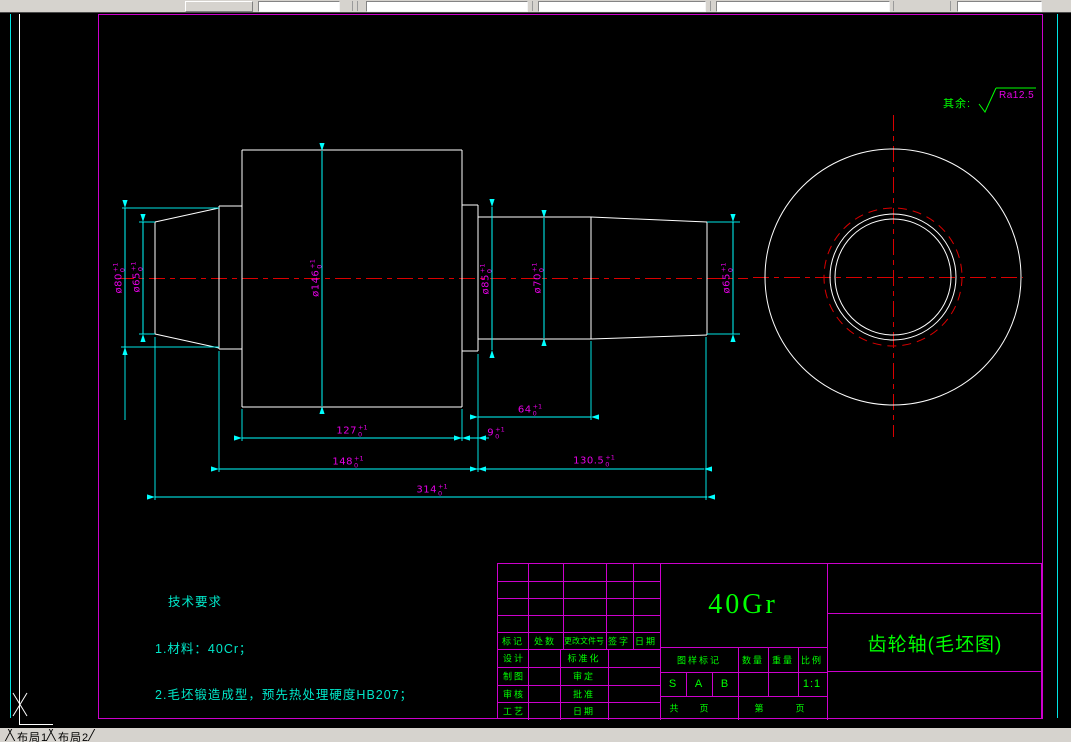  Describe the element at coordinates (514, 676) in the screenshot. I see `tb-row-draft: 制图` at that location.